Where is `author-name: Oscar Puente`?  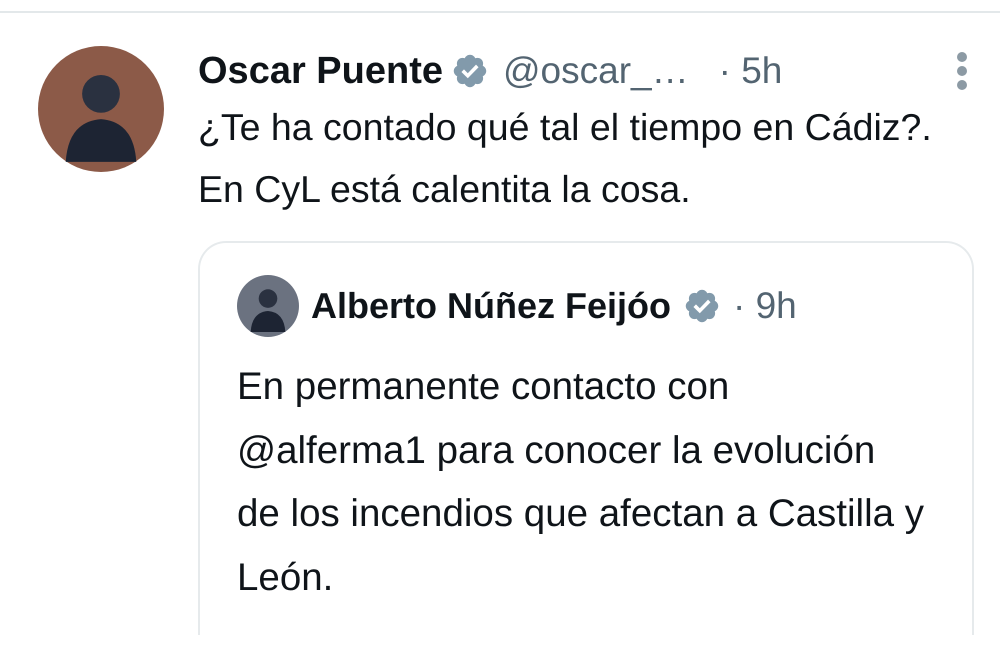
author-name: Oscar Puente is located at coordinates (320, 71).